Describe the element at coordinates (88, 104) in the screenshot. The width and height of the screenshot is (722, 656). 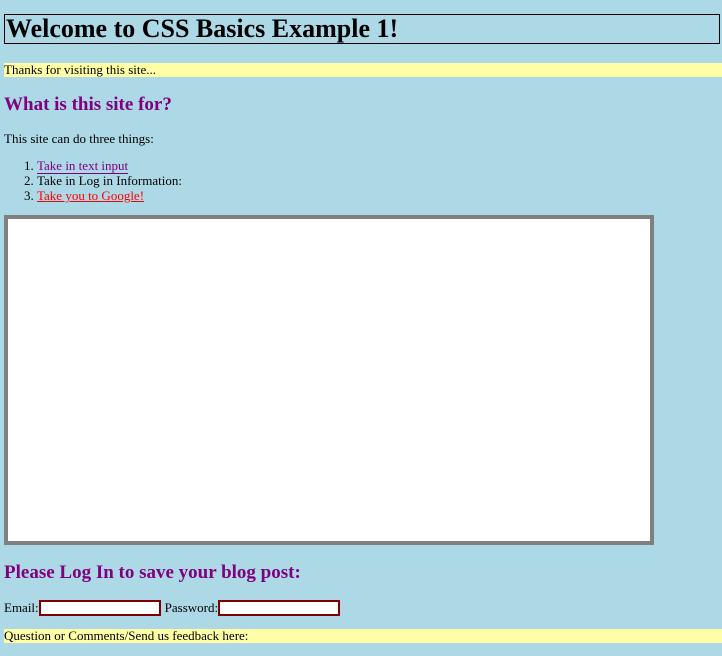
I see `about-heading: What is this site for?` at that location.